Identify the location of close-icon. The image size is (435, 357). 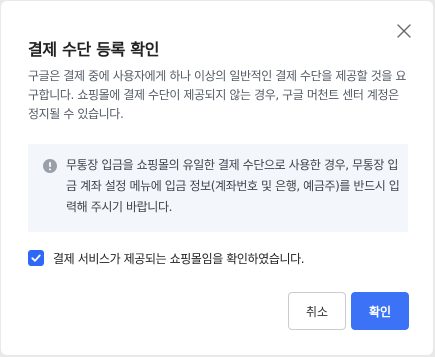
(404, 31).